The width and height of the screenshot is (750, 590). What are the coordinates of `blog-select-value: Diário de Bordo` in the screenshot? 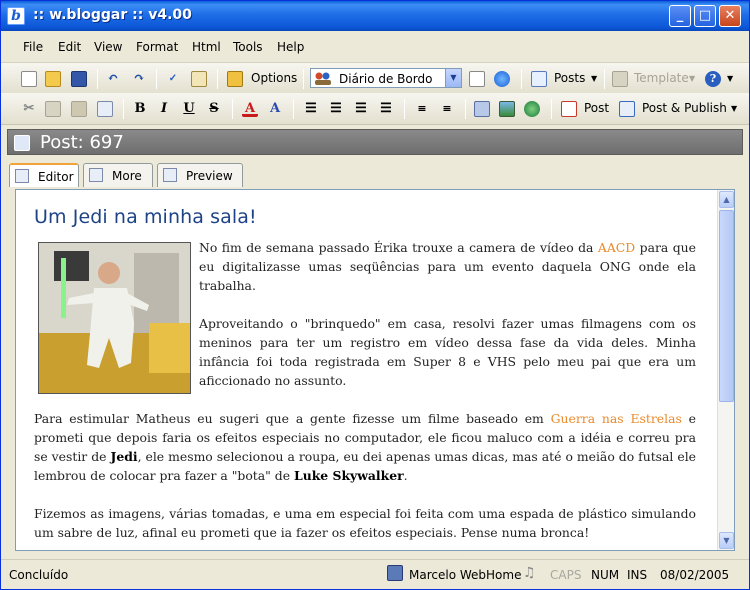 It's located at (386, 79).